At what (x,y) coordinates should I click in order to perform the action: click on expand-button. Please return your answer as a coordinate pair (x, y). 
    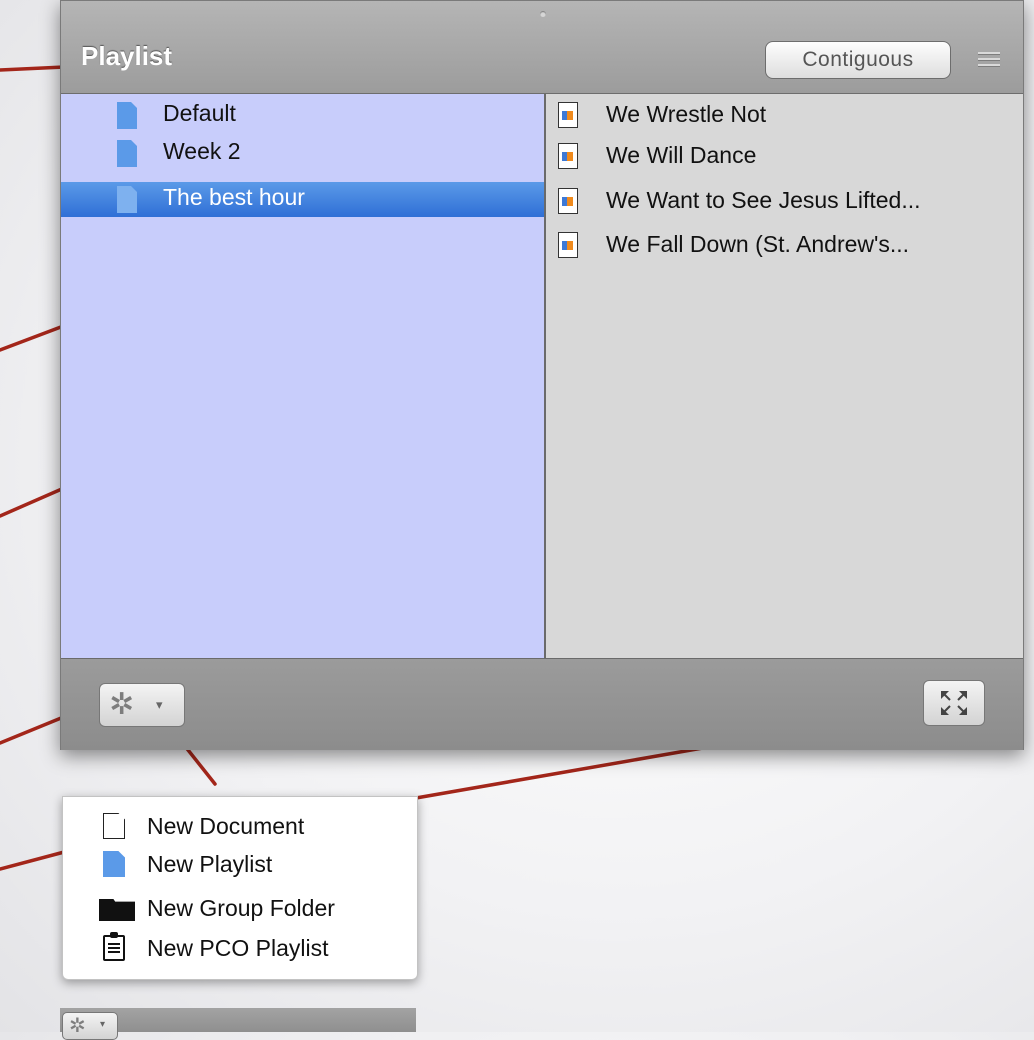
    Looking at the image, I should click on (954, 703).